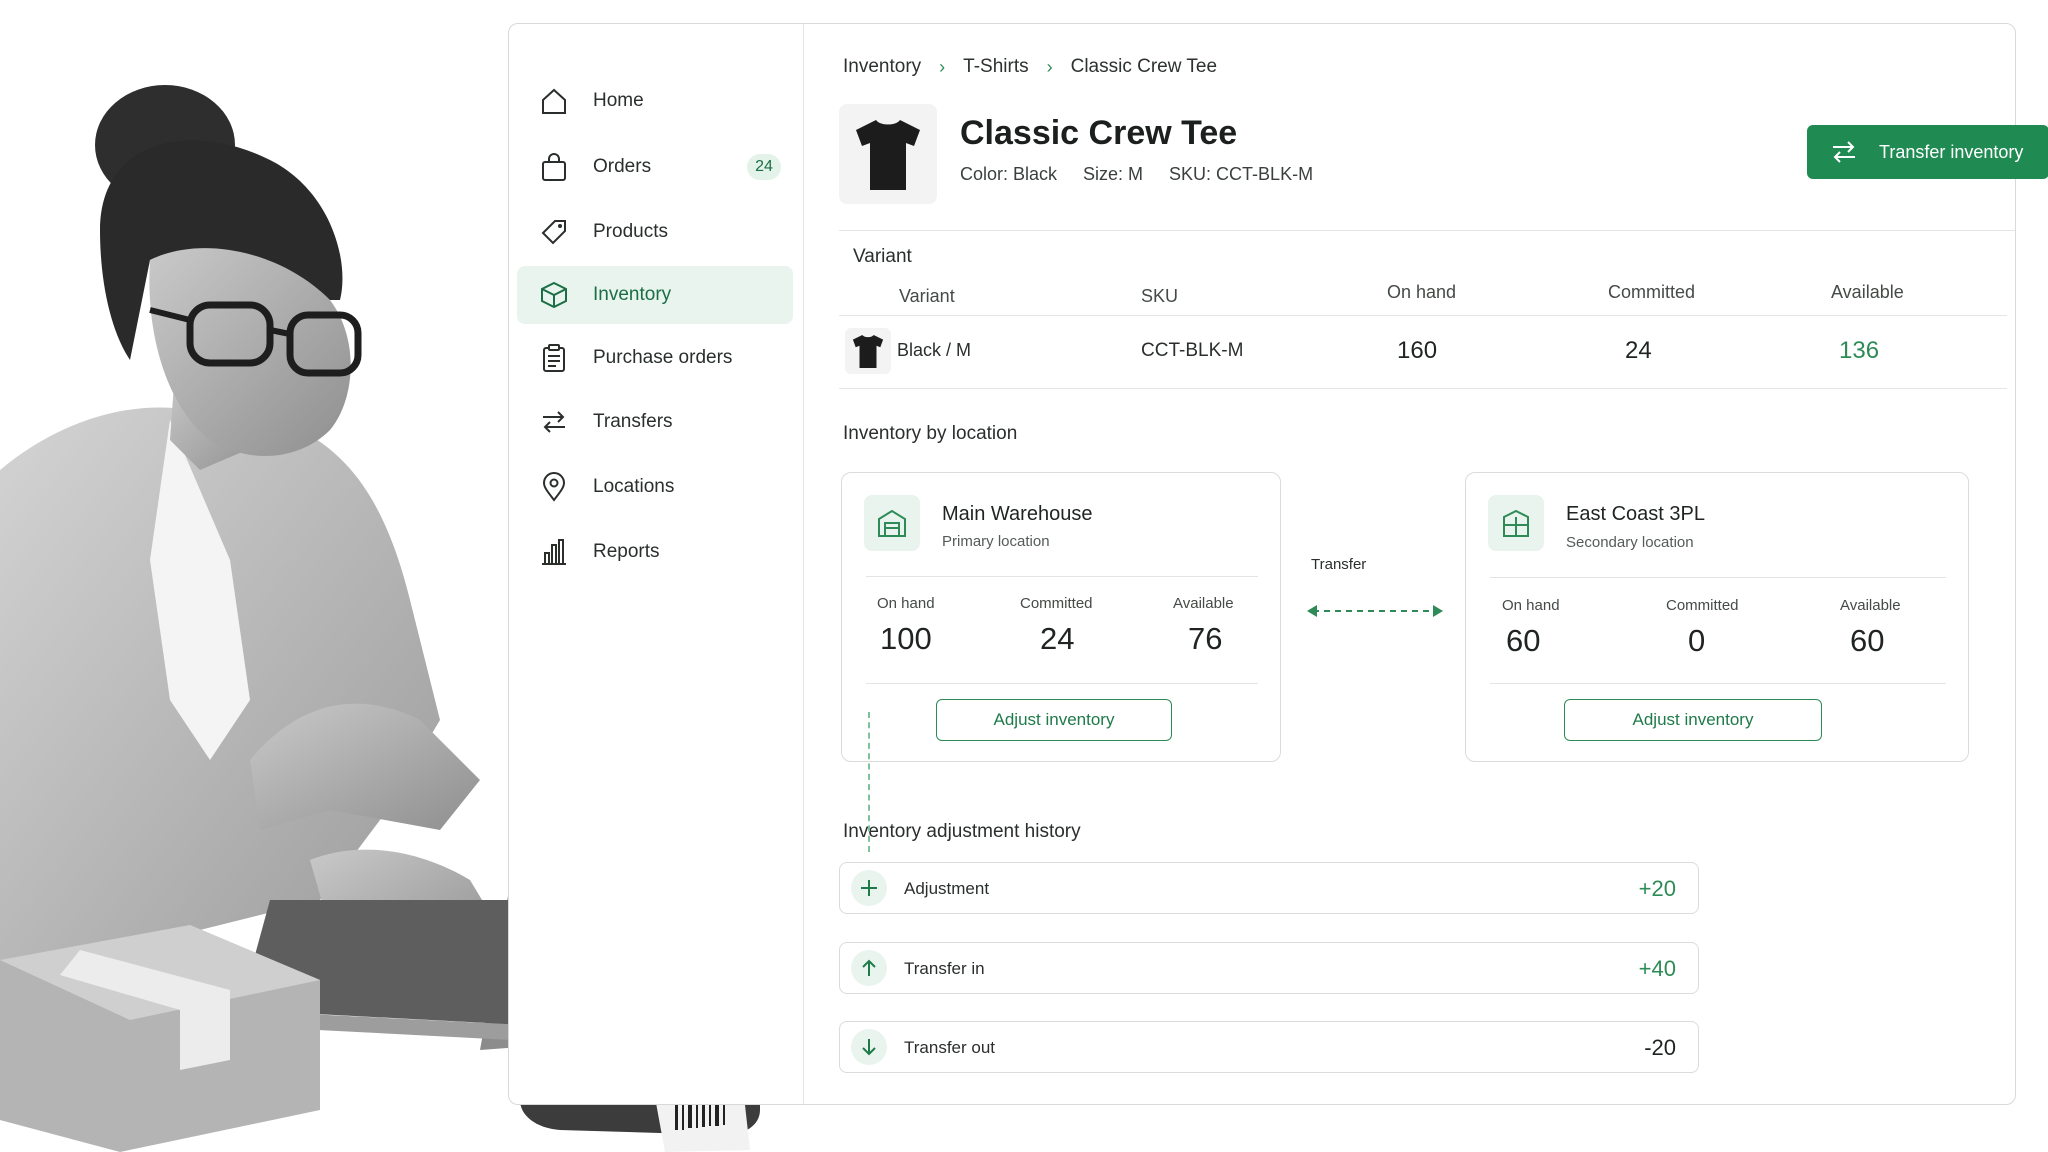 Image resolution: width=2048 pixels, height=1152 pixels. Describe the element at coordinates (996, 541) in the screenshot. I see `location-subtitle: Primary location` at that location.